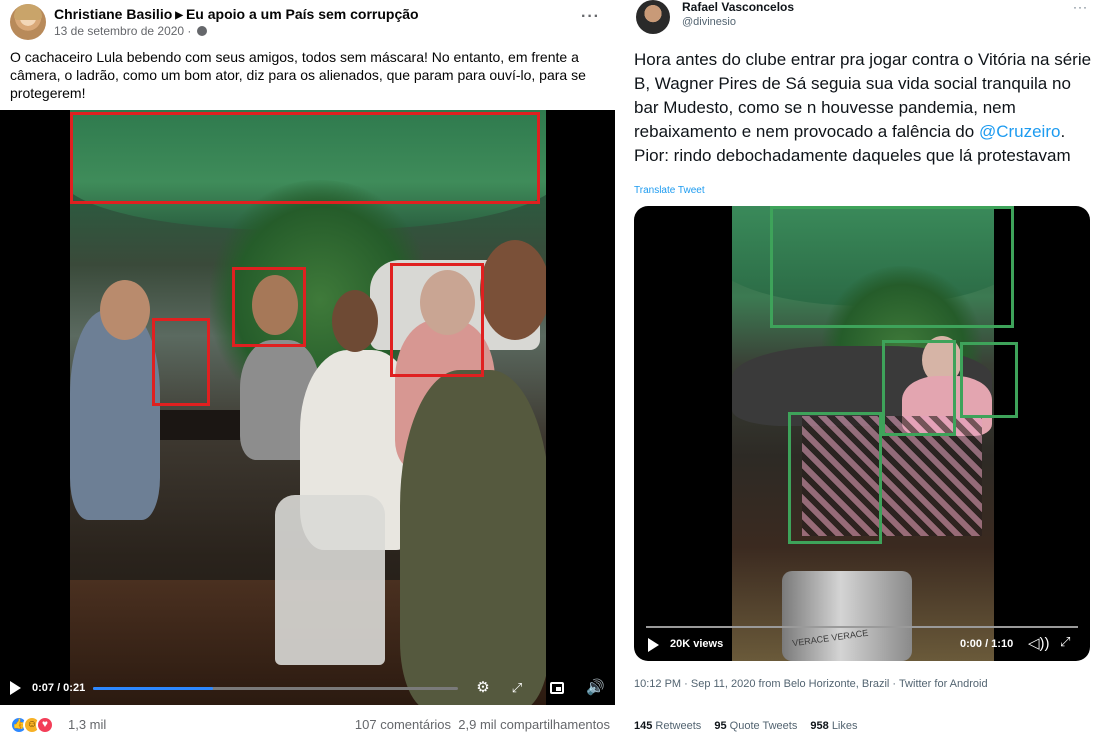 The image size is (1100, 741). What do you see at coordinates (844, 726) in the screenshot?
I see `likes-label: Likes` at bounding box center [844, 726].